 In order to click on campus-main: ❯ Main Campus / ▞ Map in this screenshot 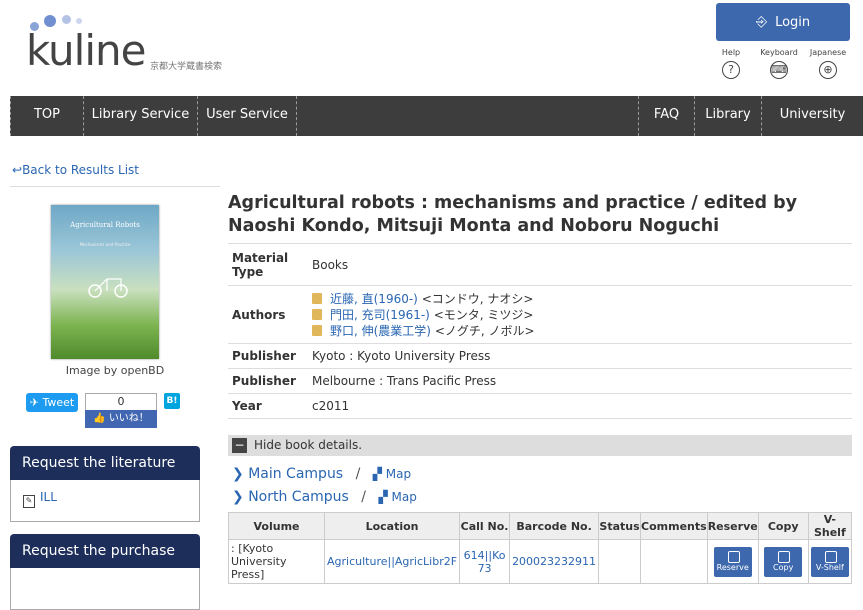, I will do `click(322, 474)`.